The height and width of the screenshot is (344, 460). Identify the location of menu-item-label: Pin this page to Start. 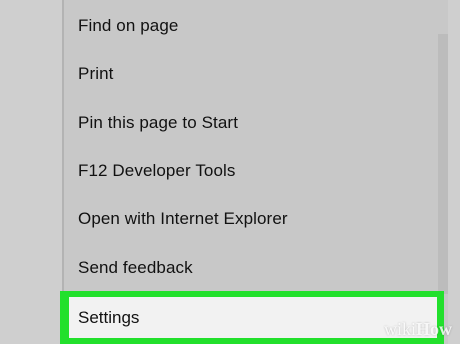
(158, 122).